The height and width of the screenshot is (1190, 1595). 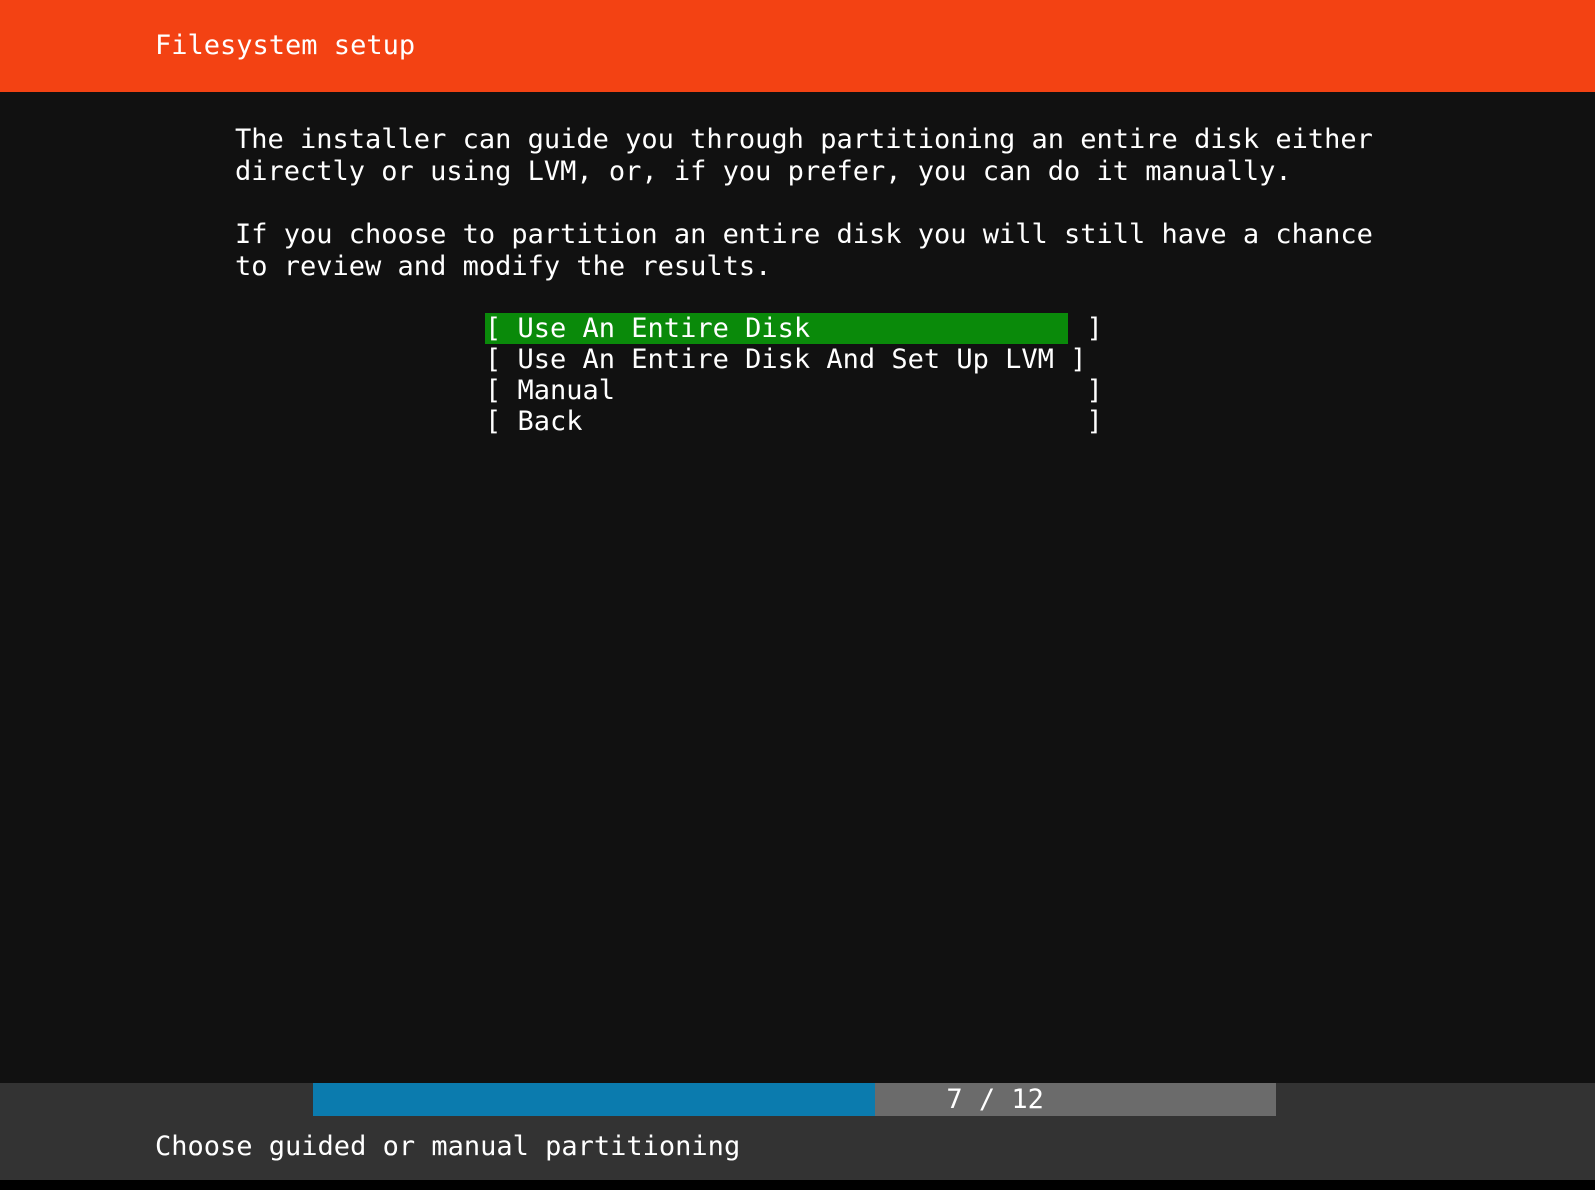 What do you see at coordinates (797, 1185) in the screenshot?
I see `bottom-strip` at bounding box center [797, 1185].